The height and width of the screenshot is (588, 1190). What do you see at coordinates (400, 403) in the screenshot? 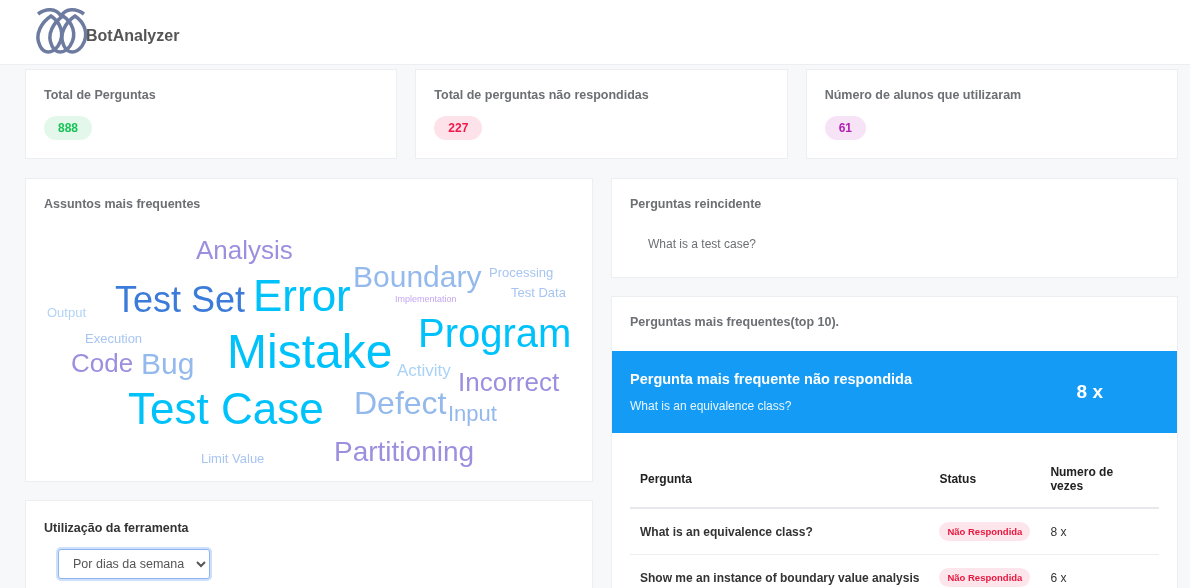
I see `cloud-word: Defect` at bounding box center [400, 403].